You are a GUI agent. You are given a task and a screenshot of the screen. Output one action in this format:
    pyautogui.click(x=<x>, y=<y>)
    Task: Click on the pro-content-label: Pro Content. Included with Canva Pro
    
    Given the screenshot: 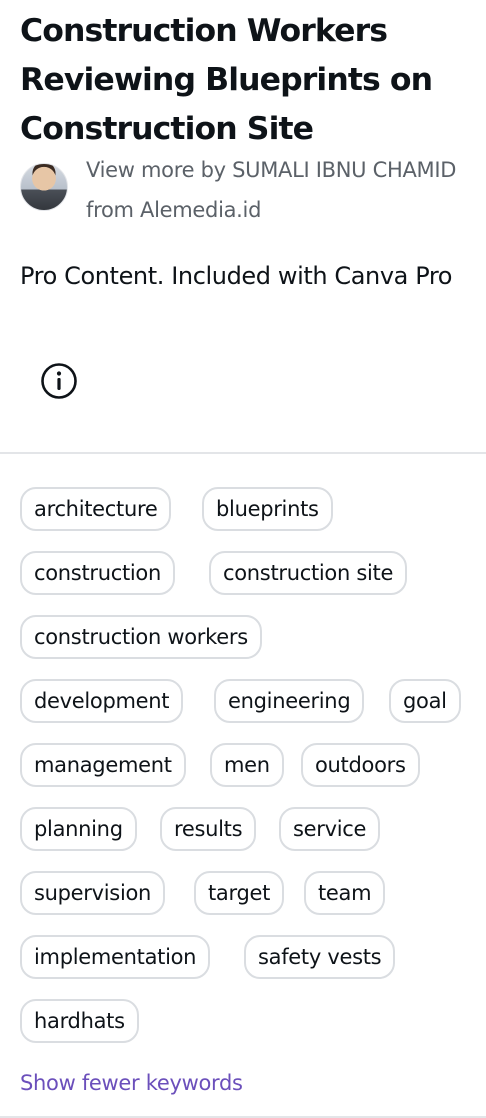 What is the action you would take?
    pyautogui.click(x=236, y=276)
    